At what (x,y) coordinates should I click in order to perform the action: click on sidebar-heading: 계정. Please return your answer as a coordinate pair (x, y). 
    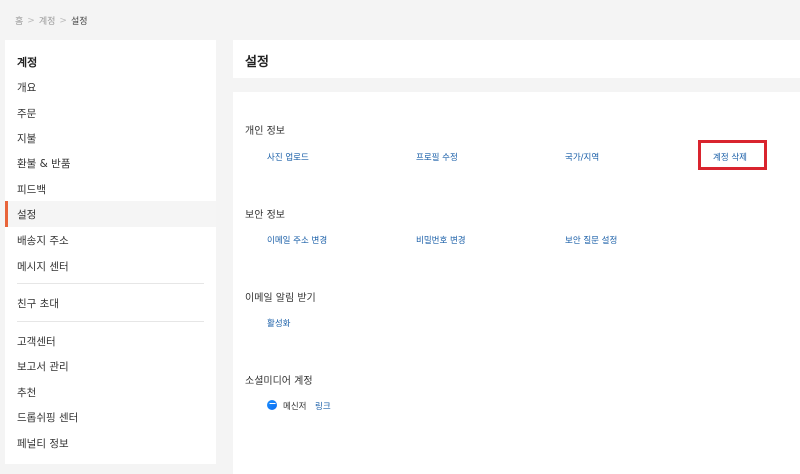
    Looking at the image, I should click on (27, 62).